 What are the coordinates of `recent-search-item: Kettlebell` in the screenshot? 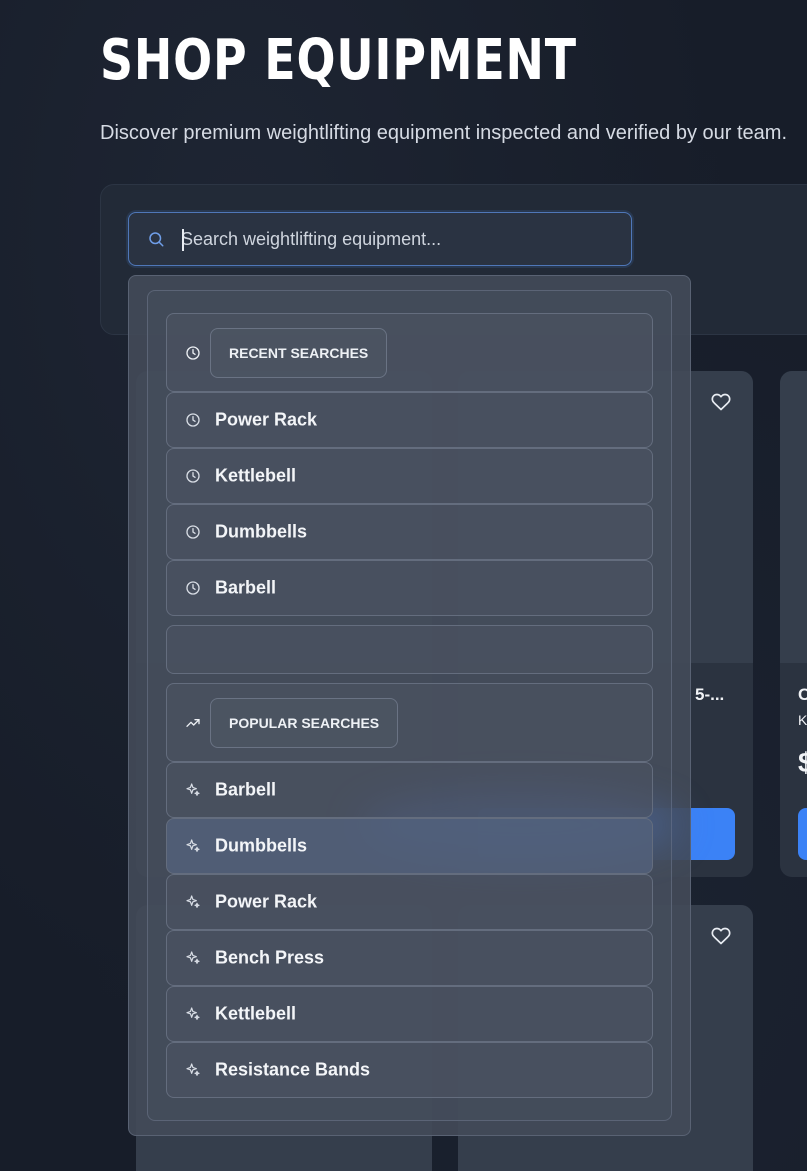 It's located at (409, 476).